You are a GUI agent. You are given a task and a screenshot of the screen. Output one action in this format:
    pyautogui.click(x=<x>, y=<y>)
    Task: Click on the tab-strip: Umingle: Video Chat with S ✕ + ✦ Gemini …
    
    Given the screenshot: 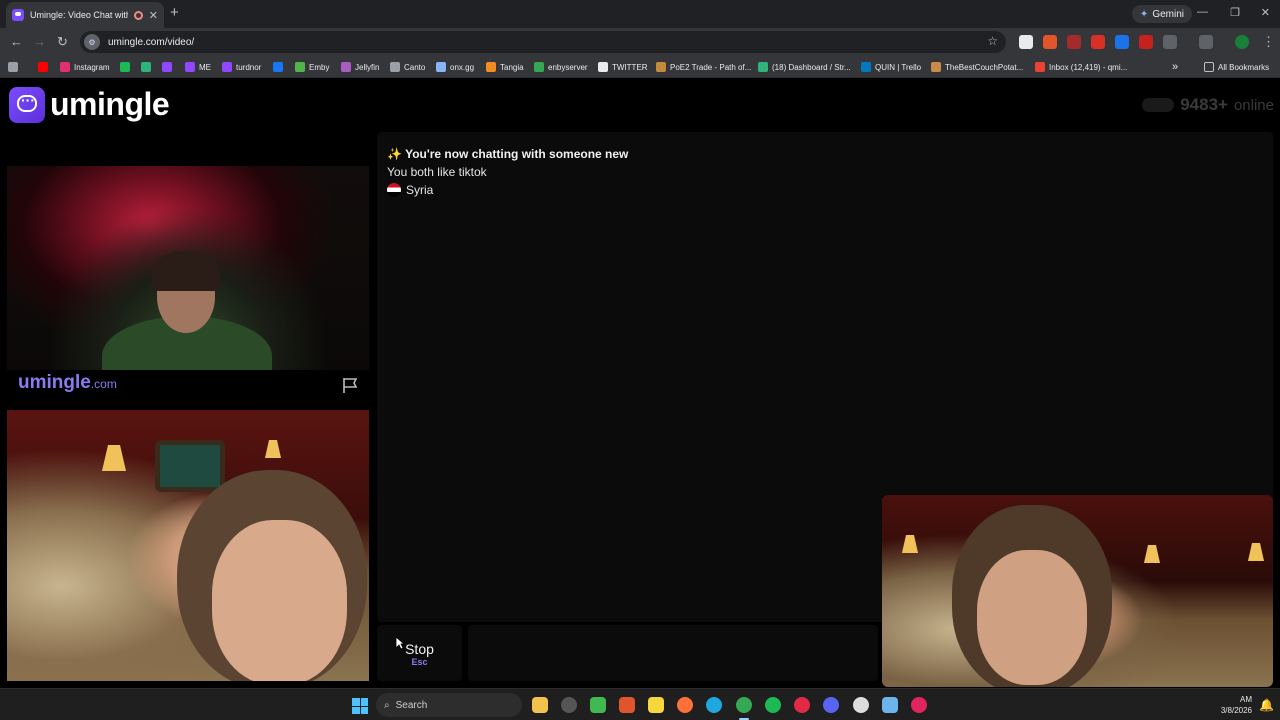 What is the action you would take?
    pyautogui.click(x=640, y=14)
    